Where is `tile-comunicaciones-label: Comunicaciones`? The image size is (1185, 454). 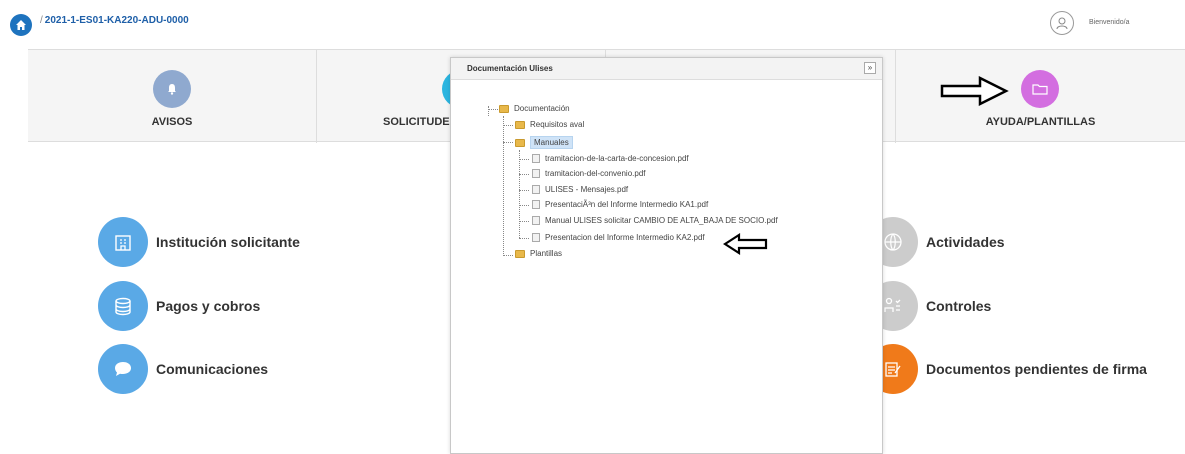 tile-comunicaciones-label: Comunicaciones is located at coordinates (212, 369).